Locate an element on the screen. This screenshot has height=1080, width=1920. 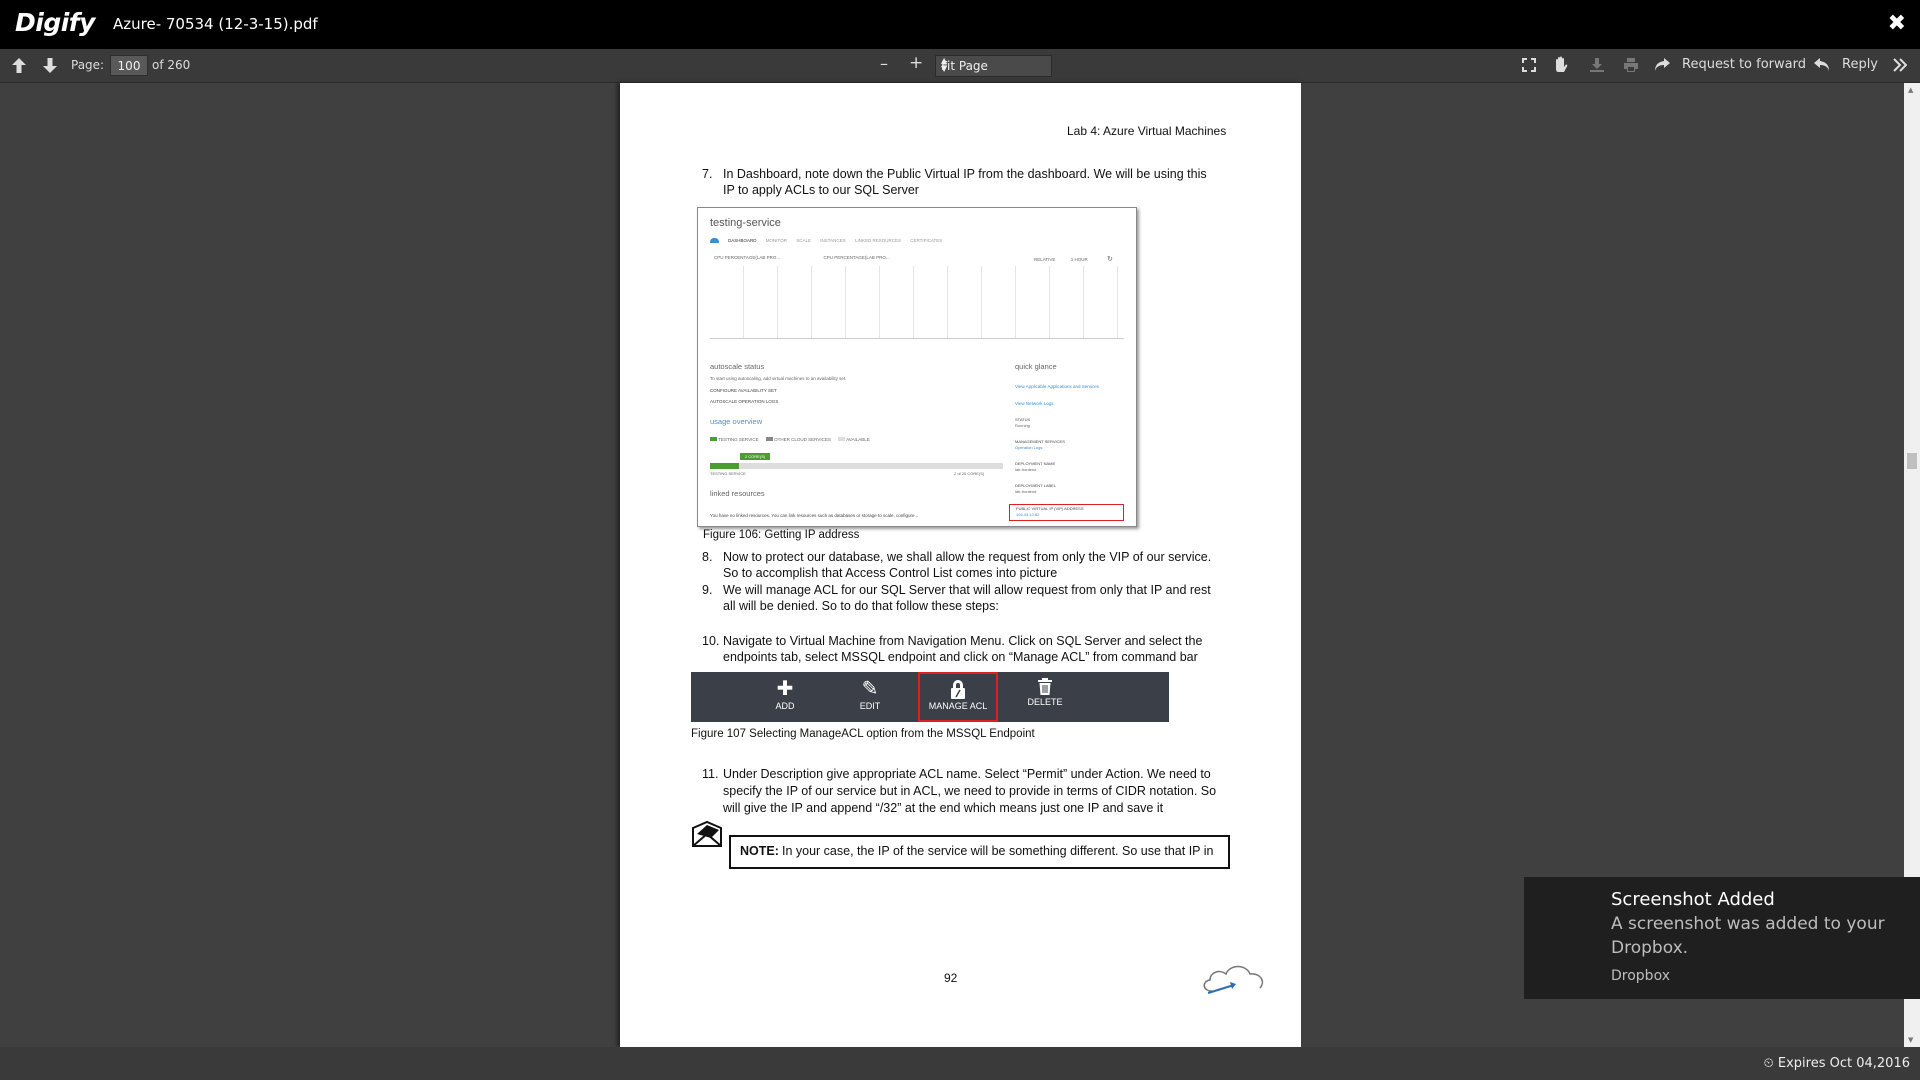
page-header: Lab 4: Azure Virtual Machines is located at coordinates (1147, 131).